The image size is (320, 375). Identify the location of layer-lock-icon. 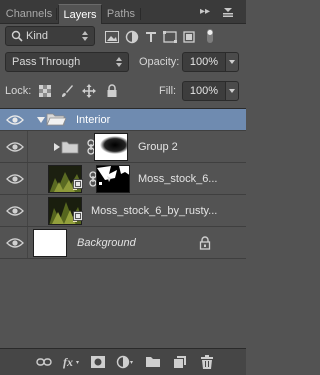
(205, 243).